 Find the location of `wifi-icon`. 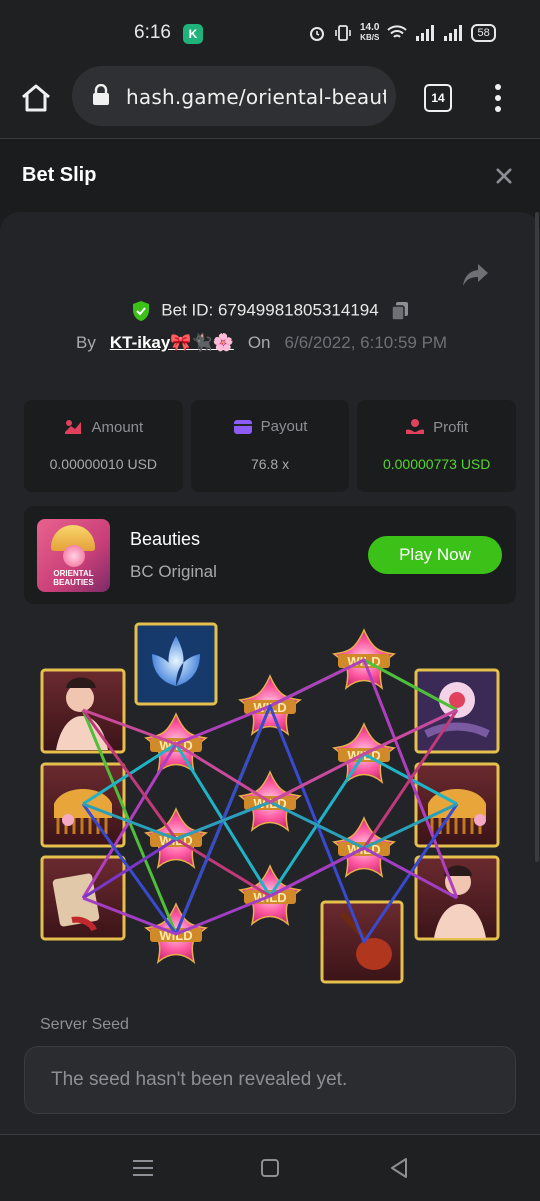

wifi-icon is located at coordinates (397, 31).